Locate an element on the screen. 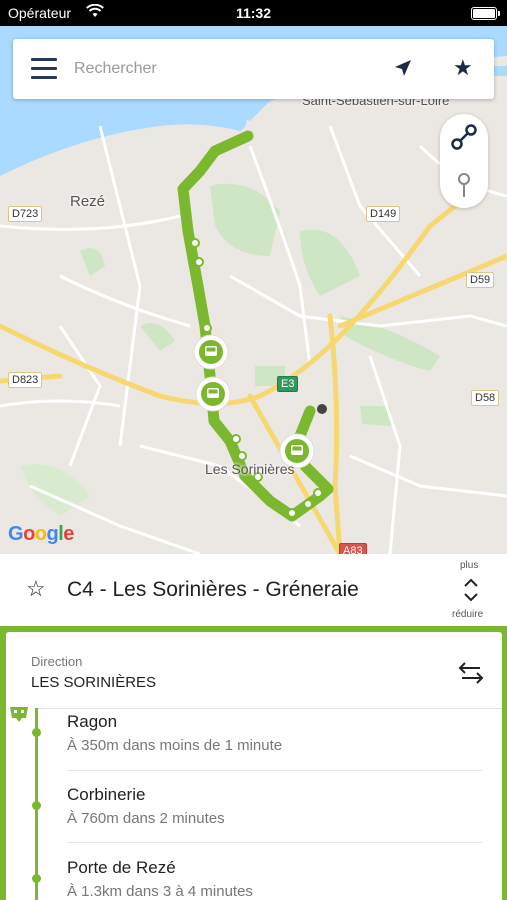  stop-name: Porte de Rezé is located at coordinates (121, 867).